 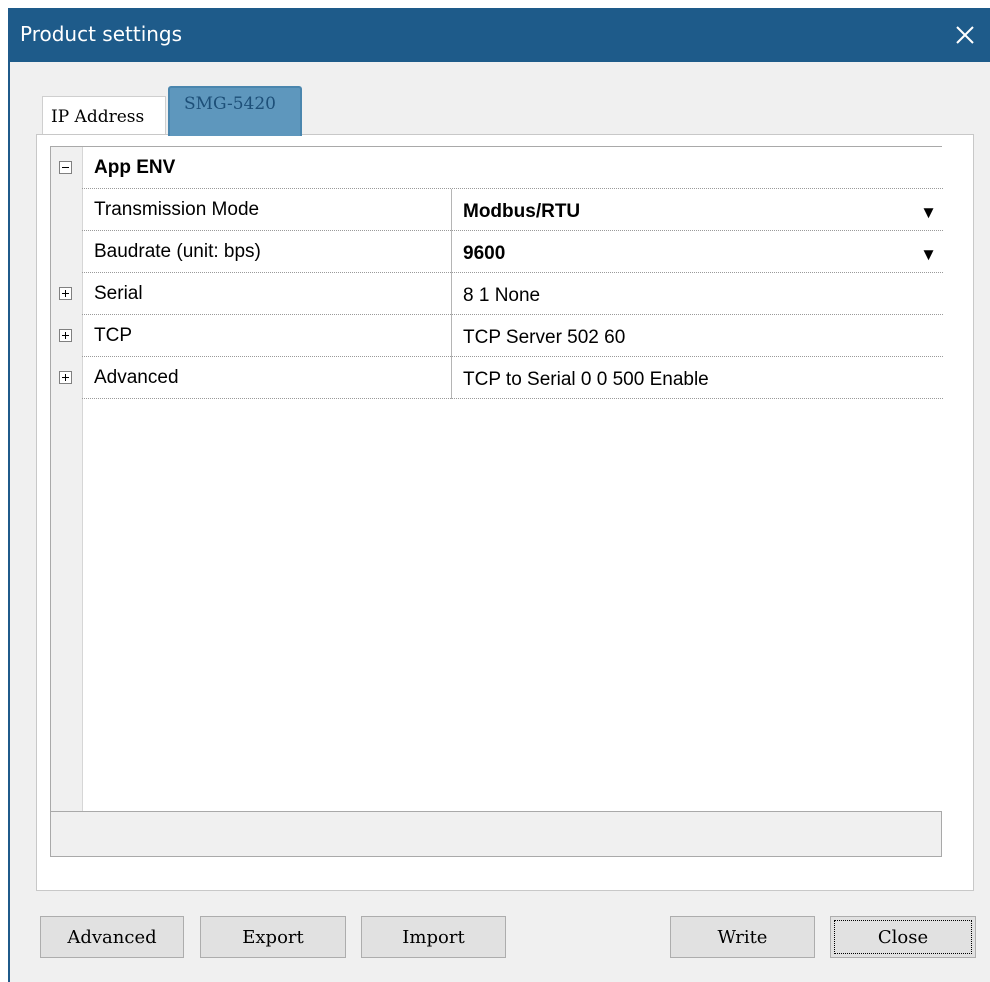 I want to click on advanced-button: Advanced, so click(x=112, y=937).